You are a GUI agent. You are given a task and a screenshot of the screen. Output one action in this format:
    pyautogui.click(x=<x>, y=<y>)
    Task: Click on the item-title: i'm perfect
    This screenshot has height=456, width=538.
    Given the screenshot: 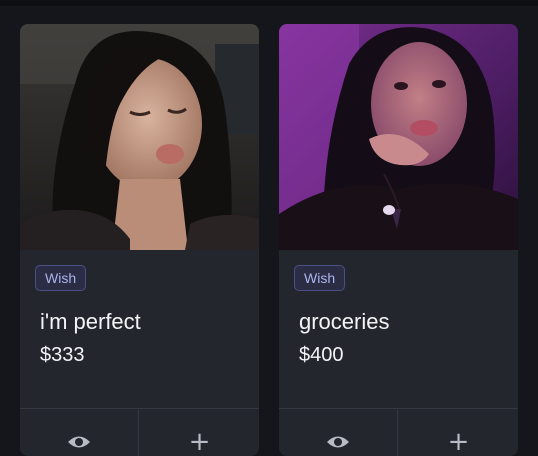 What is the action you would take?
    pyautogui.click(x=90, y=321)
    